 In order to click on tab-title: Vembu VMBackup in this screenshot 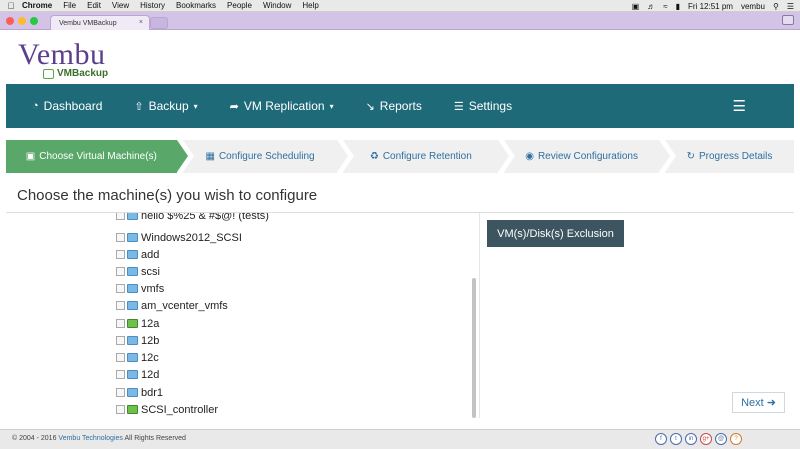, I will do `click(88, 23)`.